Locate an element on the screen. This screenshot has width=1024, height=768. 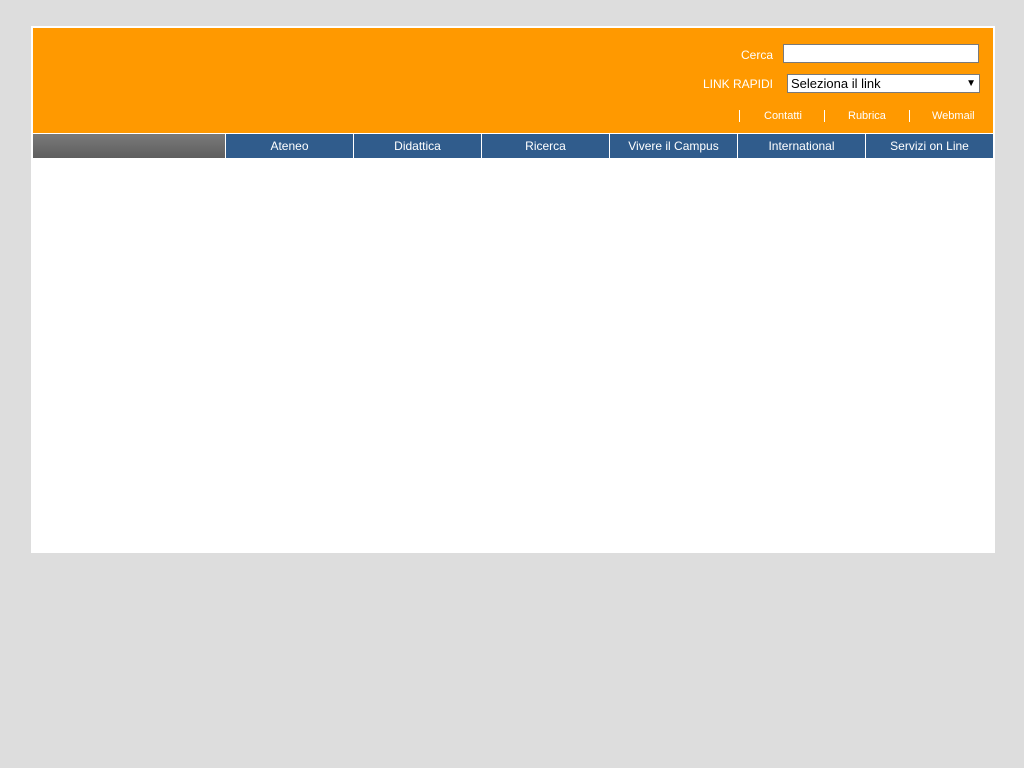
nav-item-servizi-on-line: Servizi on Line is located at coordinates (929, 146).